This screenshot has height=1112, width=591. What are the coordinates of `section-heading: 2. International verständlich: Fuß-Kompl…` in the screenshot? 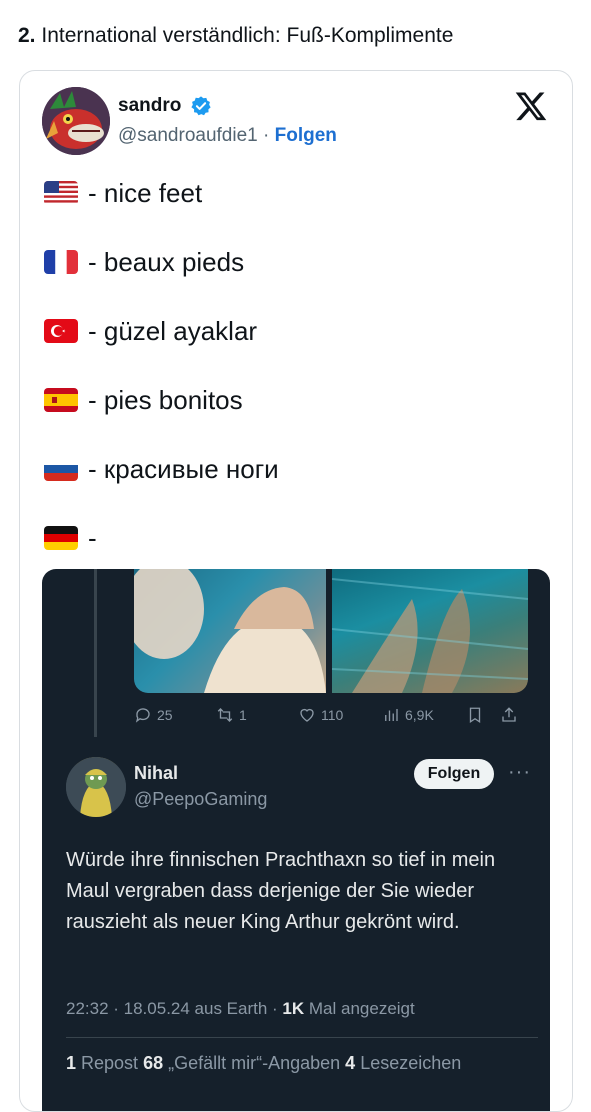 It's located at (235, 36).